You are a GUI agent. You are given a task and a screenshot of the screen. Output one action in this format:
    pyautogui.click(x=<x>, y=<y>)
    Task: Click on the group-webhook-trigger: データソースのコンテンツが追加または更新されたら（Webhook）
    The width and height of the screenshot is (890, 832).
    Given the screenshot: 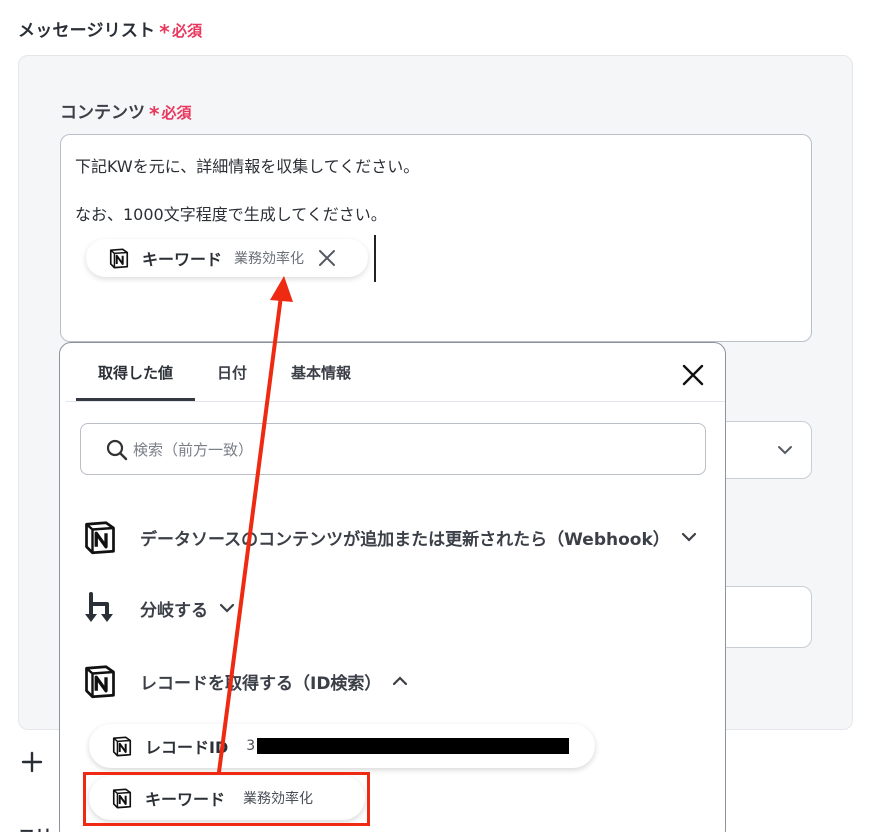 What is the action you would take?
    pyautogui.click(x=390, y=537)
    